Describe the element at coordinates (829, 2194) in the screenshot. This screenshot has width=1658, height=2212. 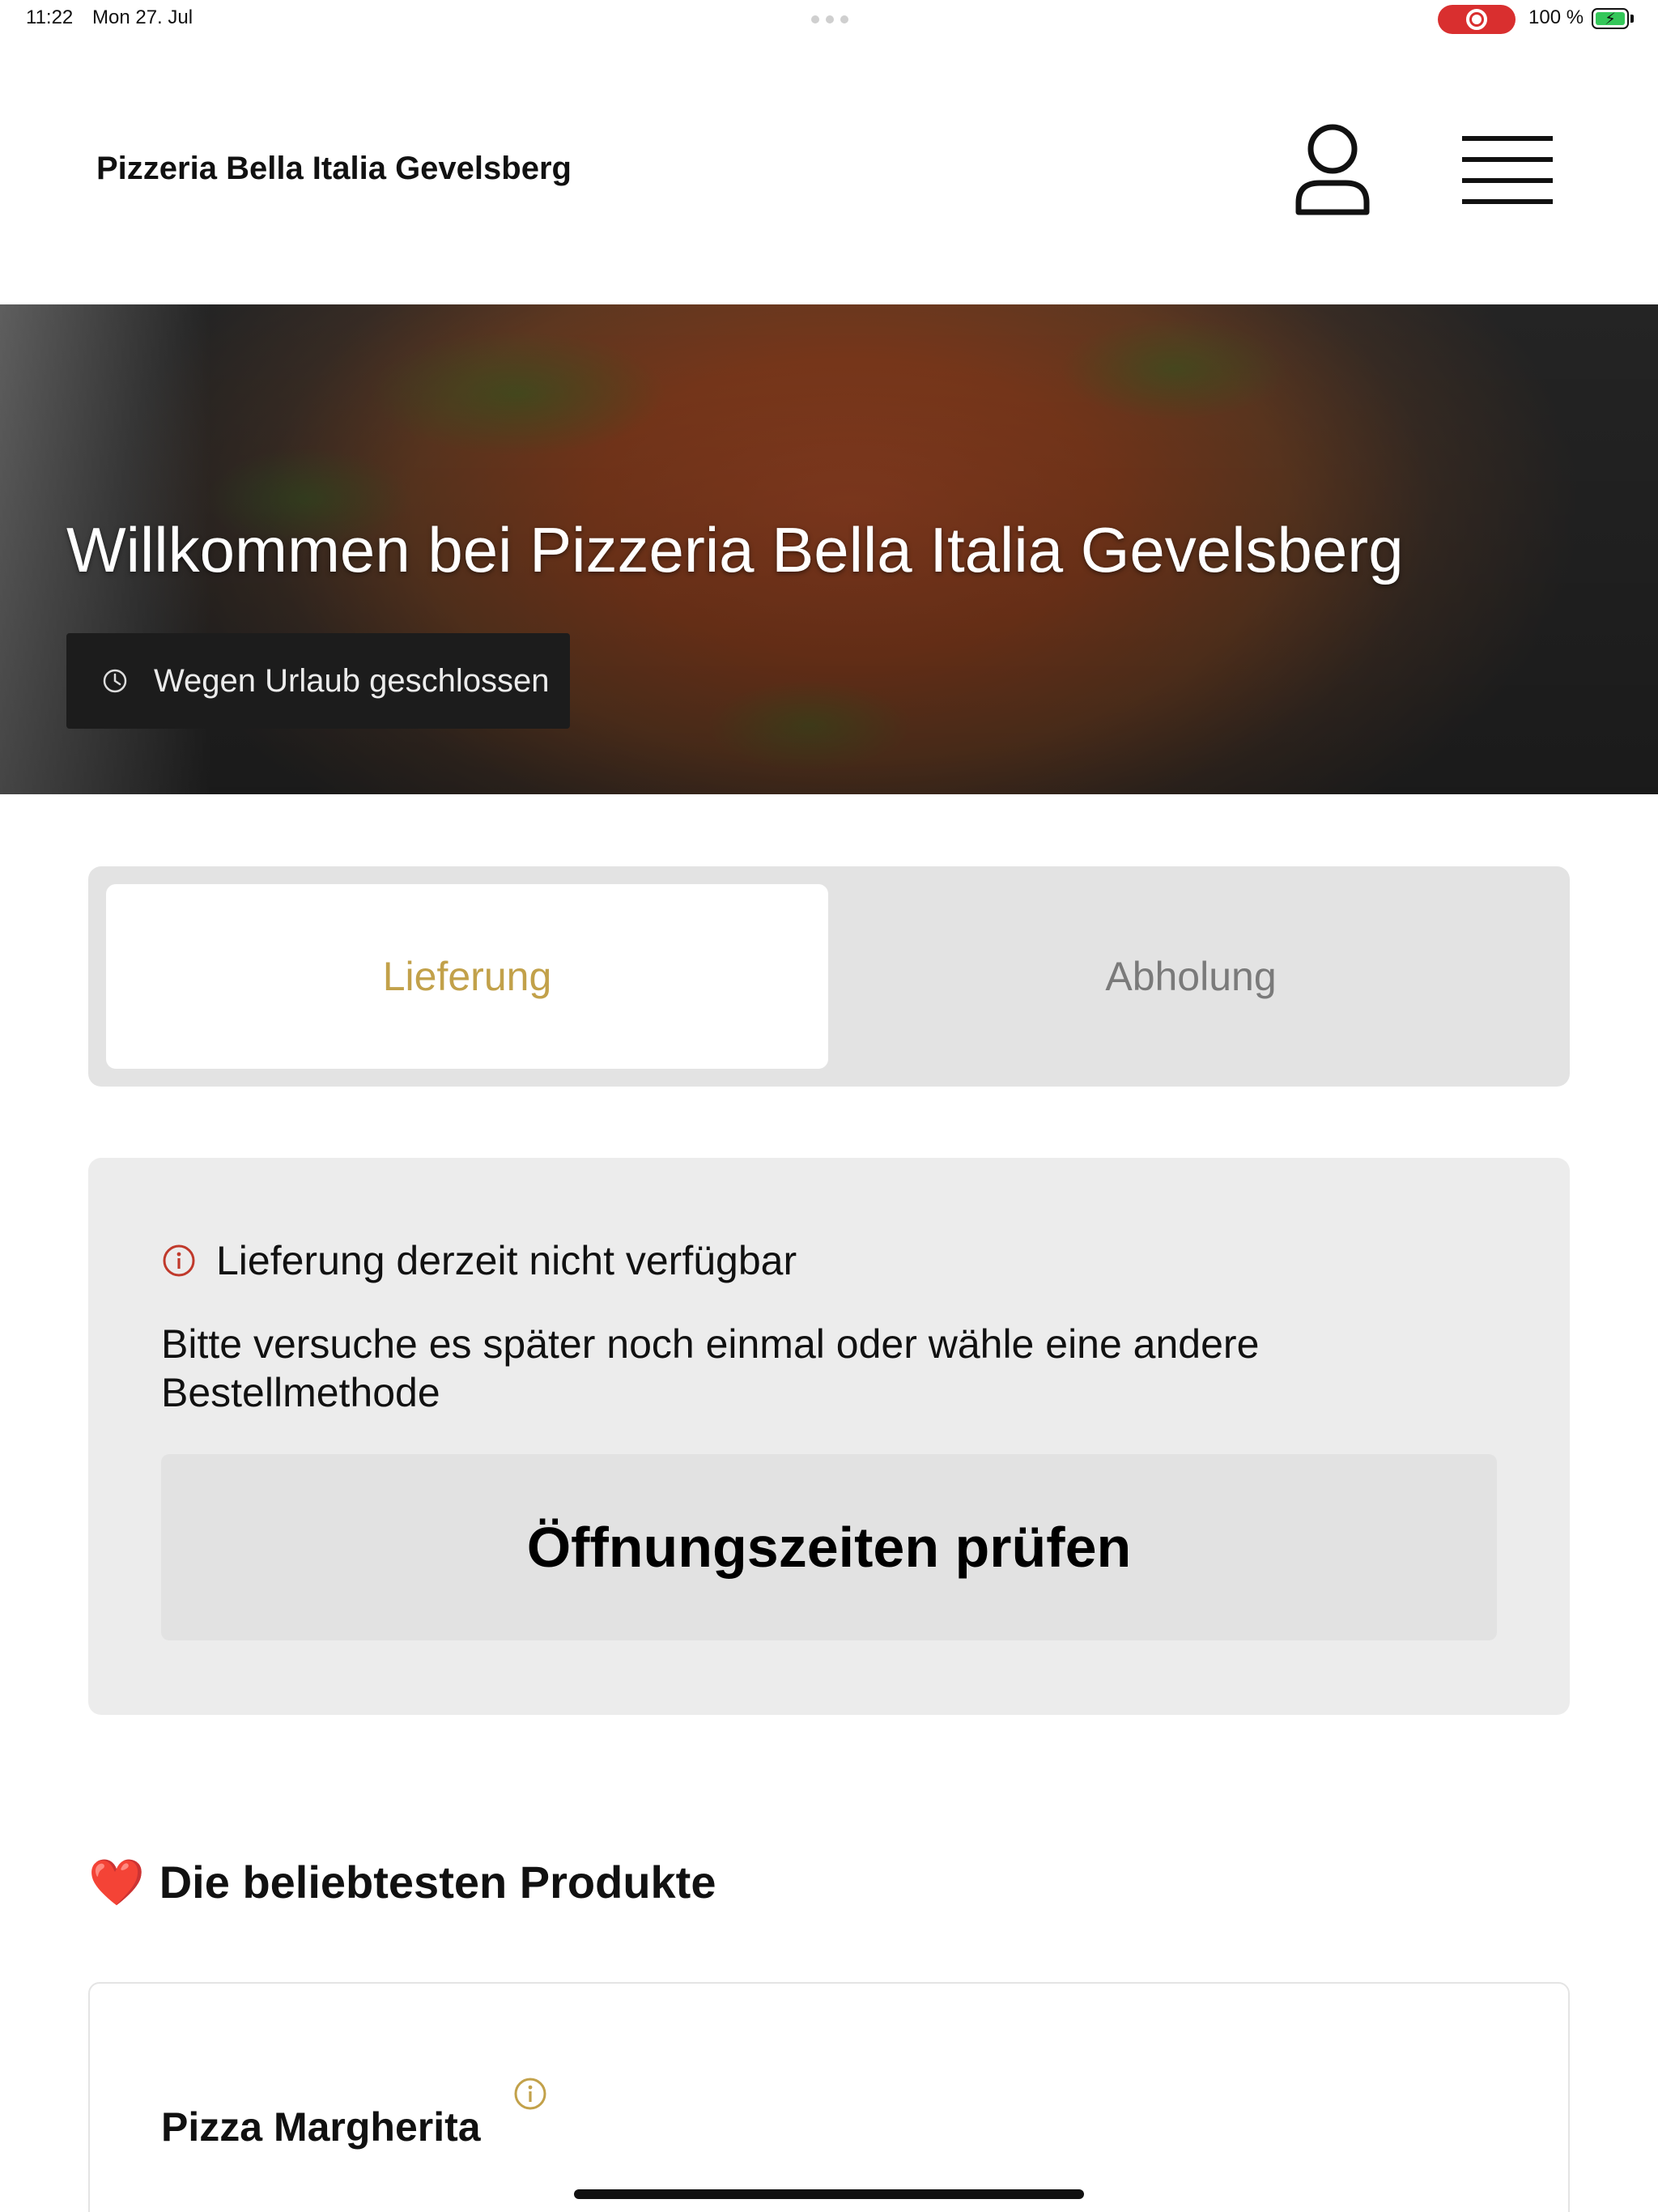
I see `home-indicator` at that location.